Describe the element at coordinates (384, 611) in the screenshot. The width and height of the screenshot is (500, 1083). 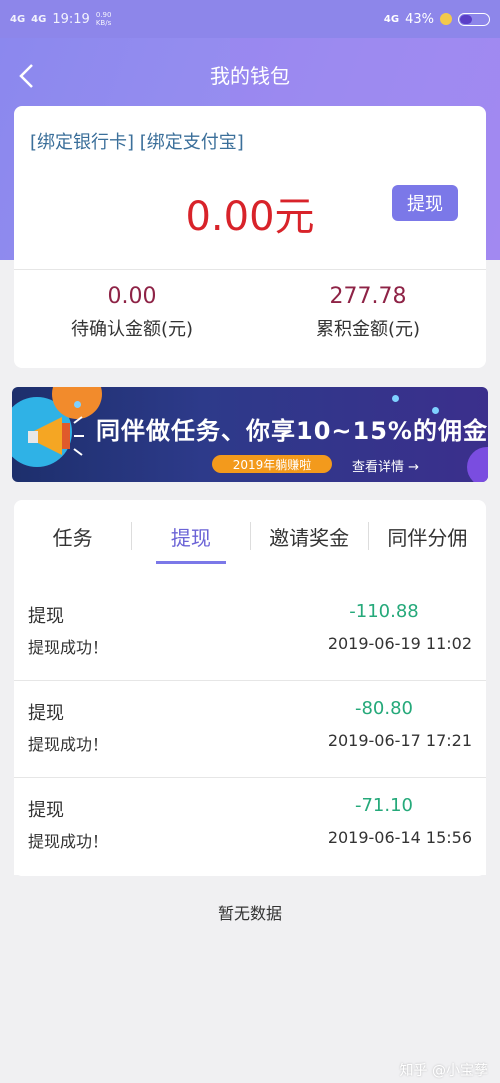
I see `record-amount: -110.88` at that location.